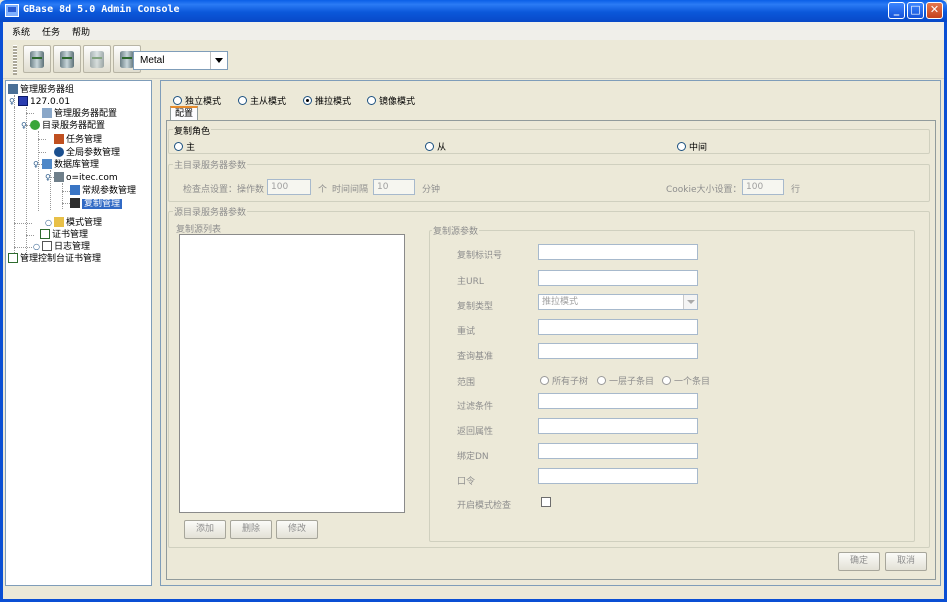 The height and width of the screenshot is (602, 947). Describe the element at coordinates (289, 187) in the screenshot. I see `checkpoint-op-count-input: 100` at that location.